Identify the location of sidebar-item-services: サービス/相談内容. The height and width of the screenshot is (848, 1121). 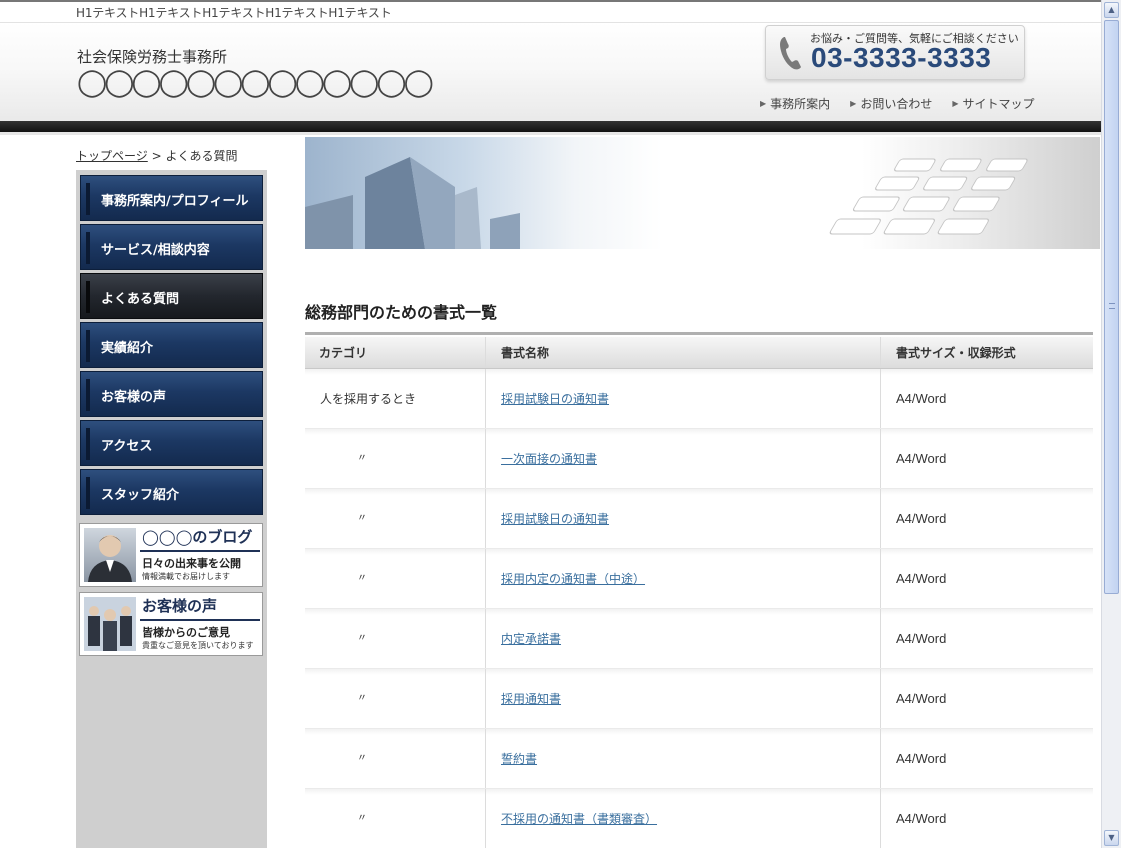
(171, 247).